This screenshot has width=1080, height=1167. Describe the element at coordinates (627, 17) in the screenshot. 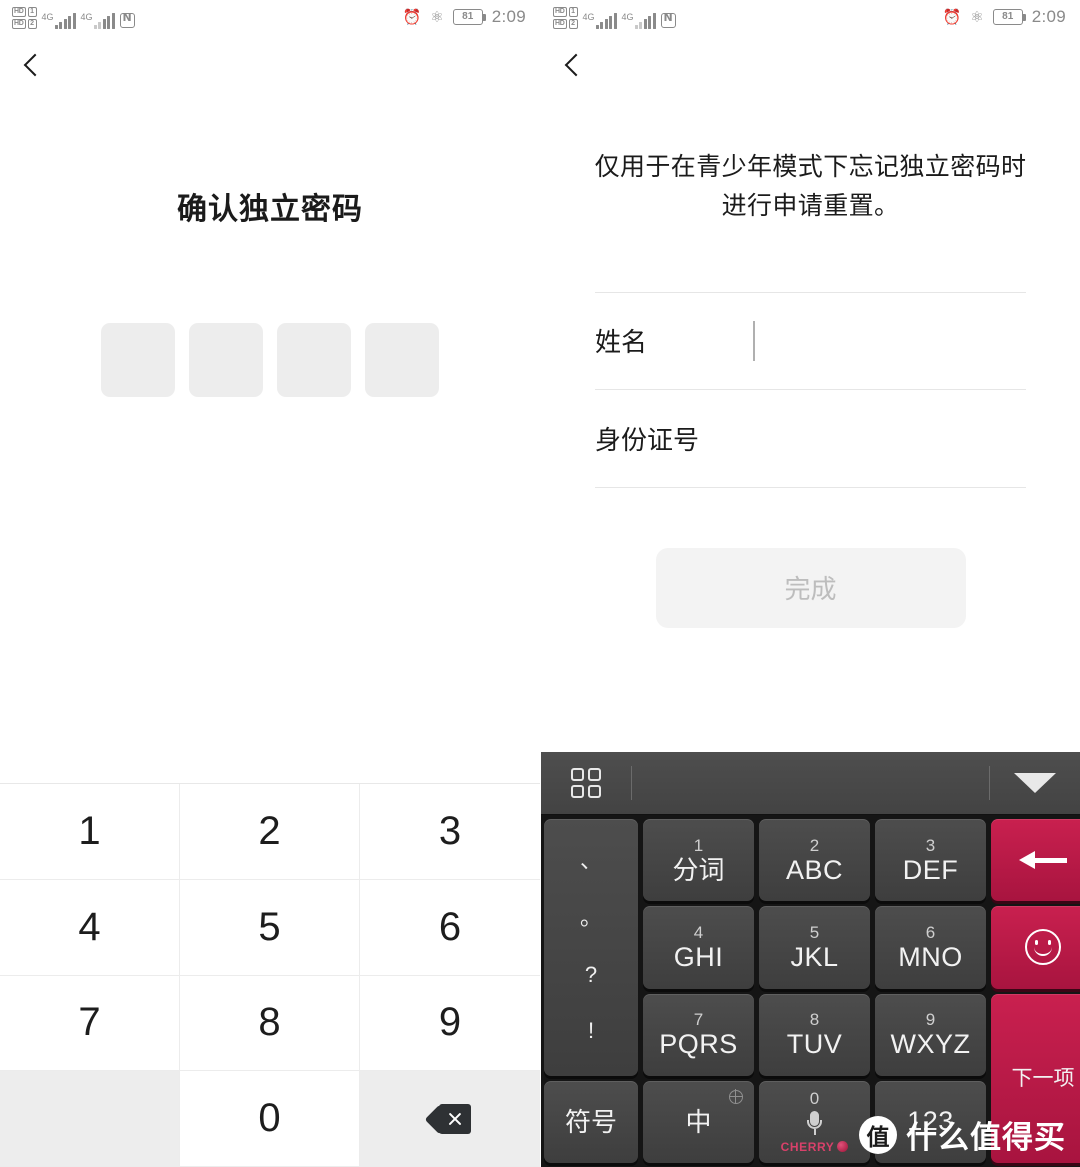

I see `network-type-sim2: 4G` at that location.